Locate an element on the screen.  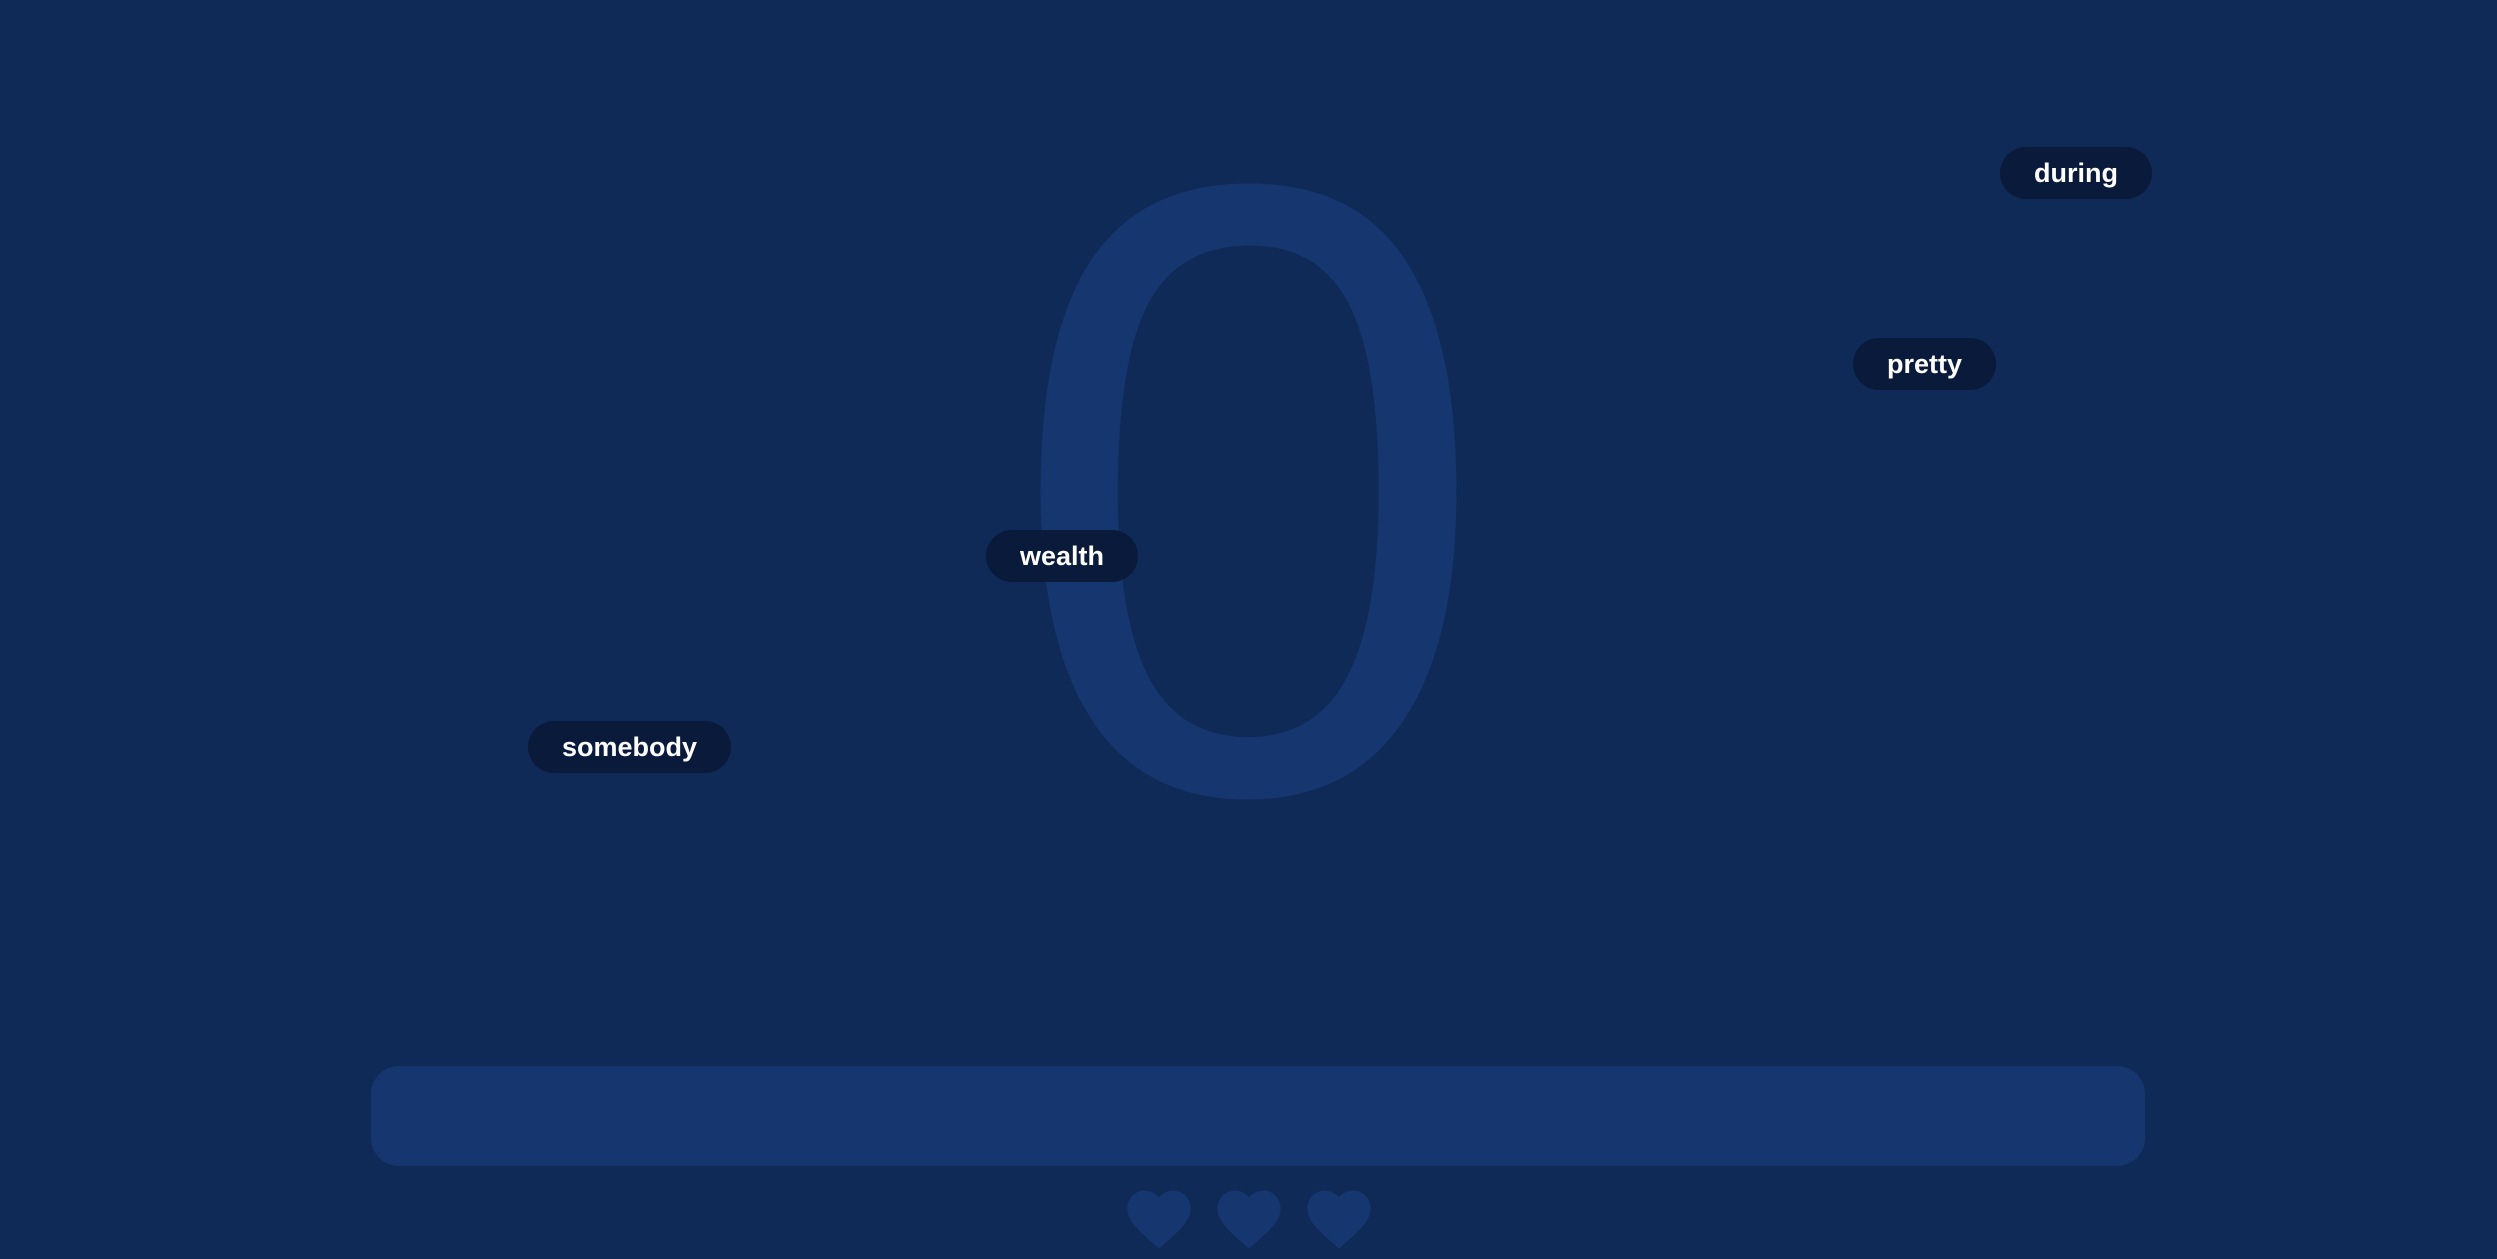
falling-word-wealth: wealth is located at coordinates (1062, 556).